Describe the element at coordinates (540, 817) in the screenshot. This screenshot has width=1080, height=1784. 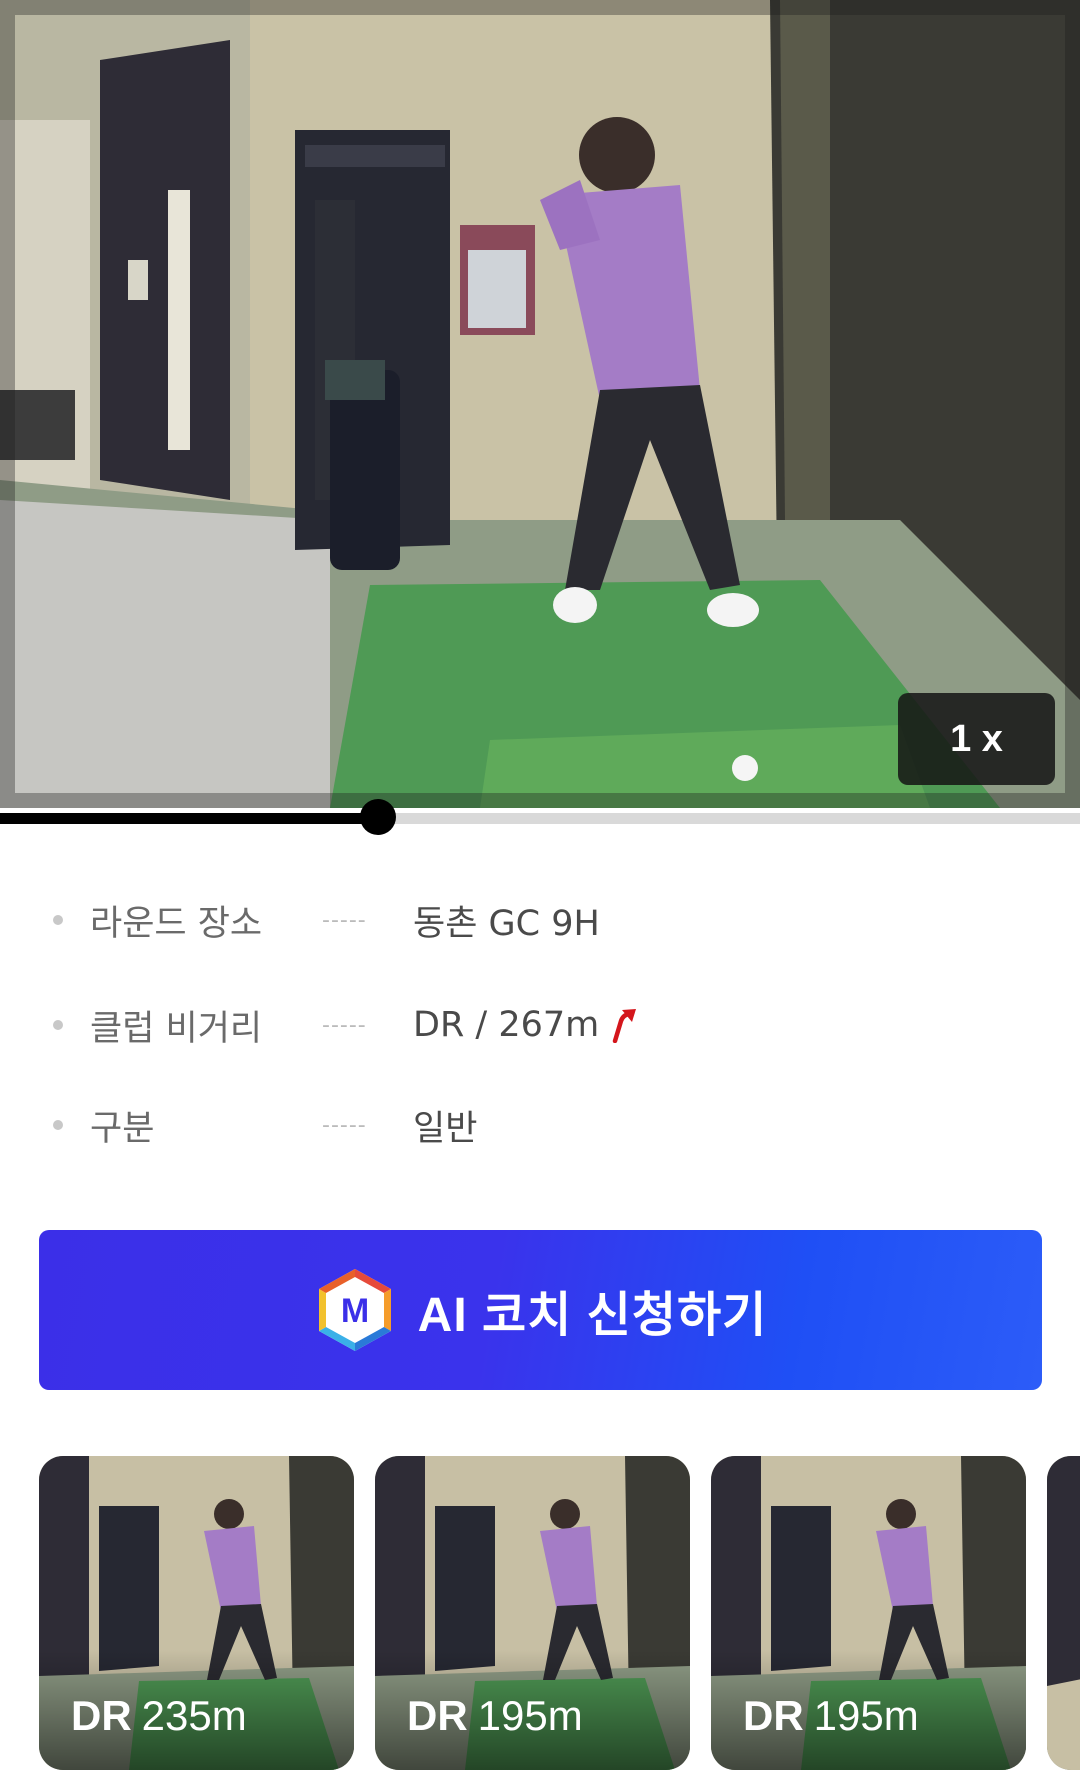
I see `video-progress-bar` at that location.